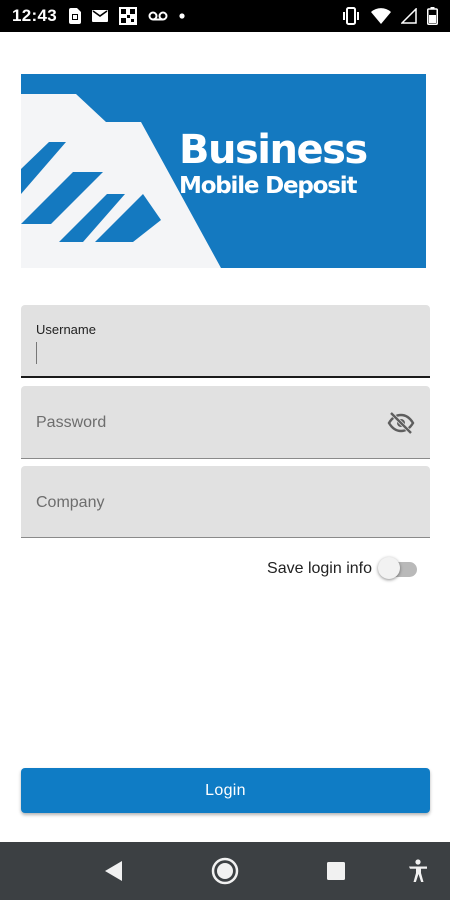  What do you see at coordinates (336, 871) in the screenshot?
I see `recents-icon` at bounding box center [336, 871].